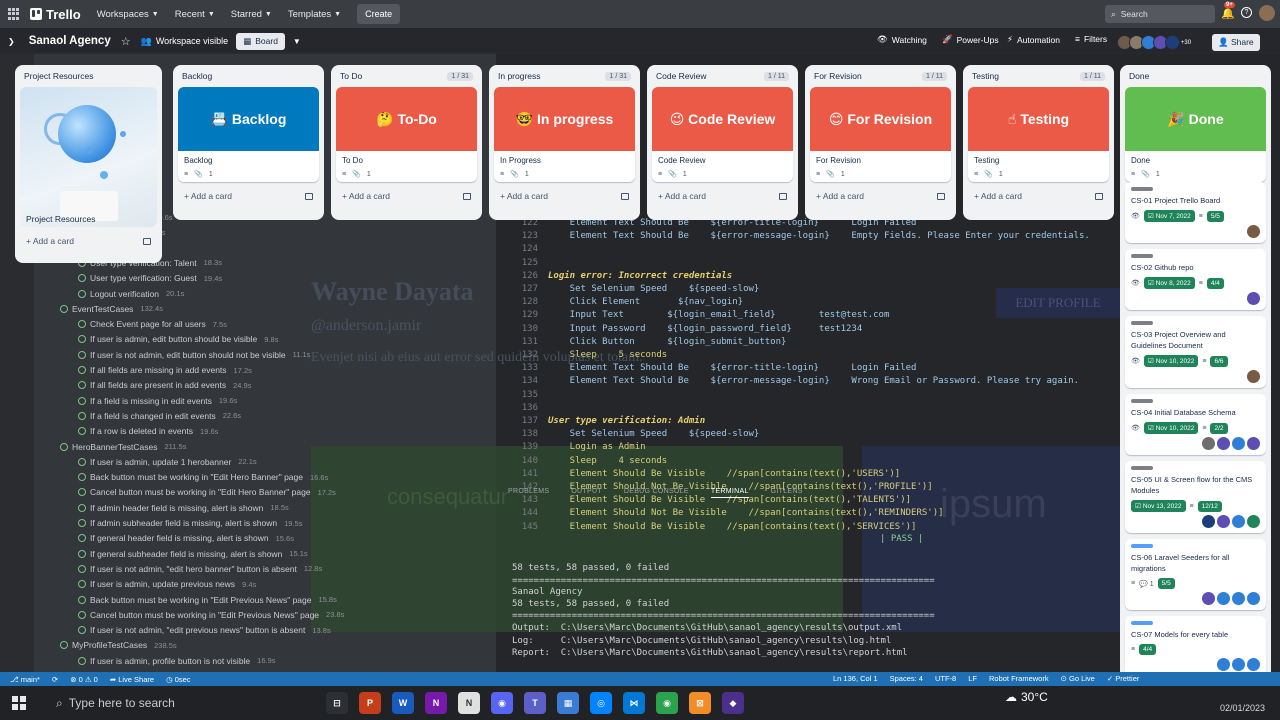  I want to click on tree-item: HeroBannerTestCases 211.5s, so click(123, 447).